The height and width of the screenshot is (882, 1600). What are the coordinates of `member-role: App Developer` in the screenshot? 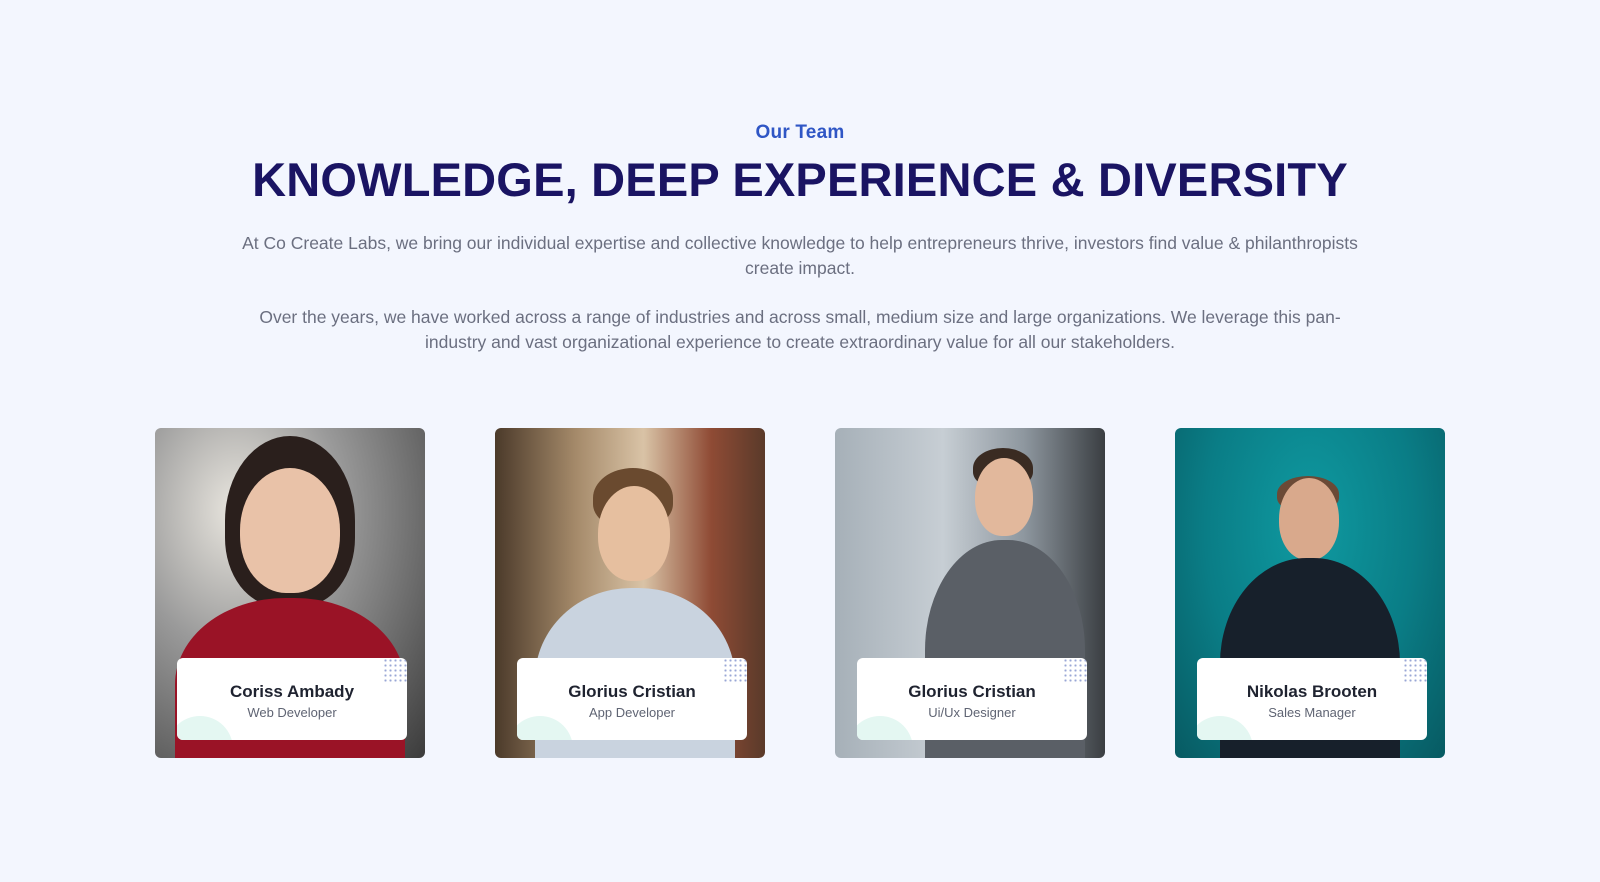 It's located at (632, 712).